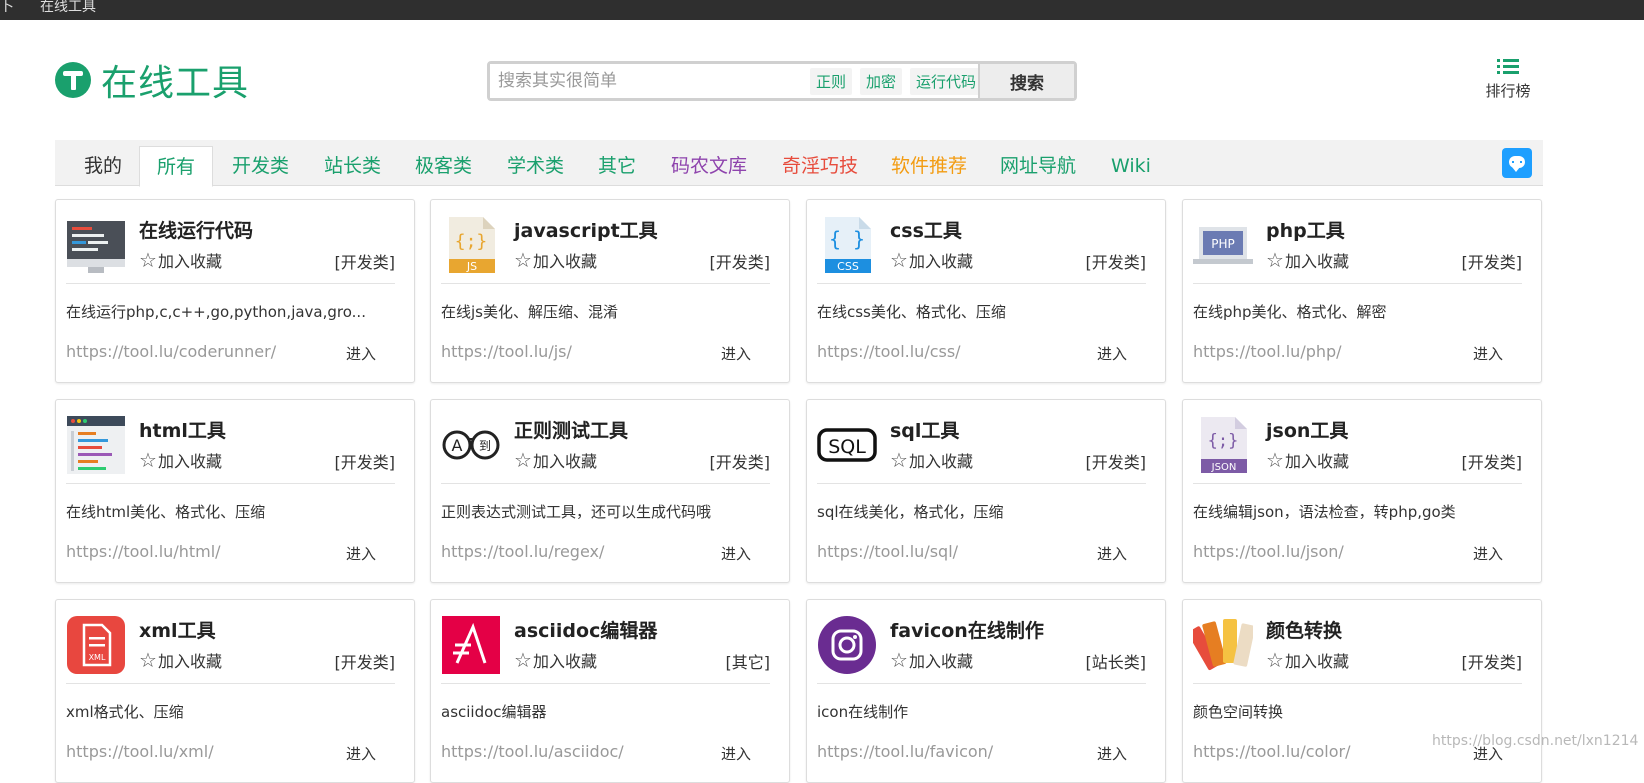 This screenshot has height=783, width=1644. What do you see at coordinates (176, 166) in the screenshot?
I see `tab-all: 所有` at bounding box center [176, 166].